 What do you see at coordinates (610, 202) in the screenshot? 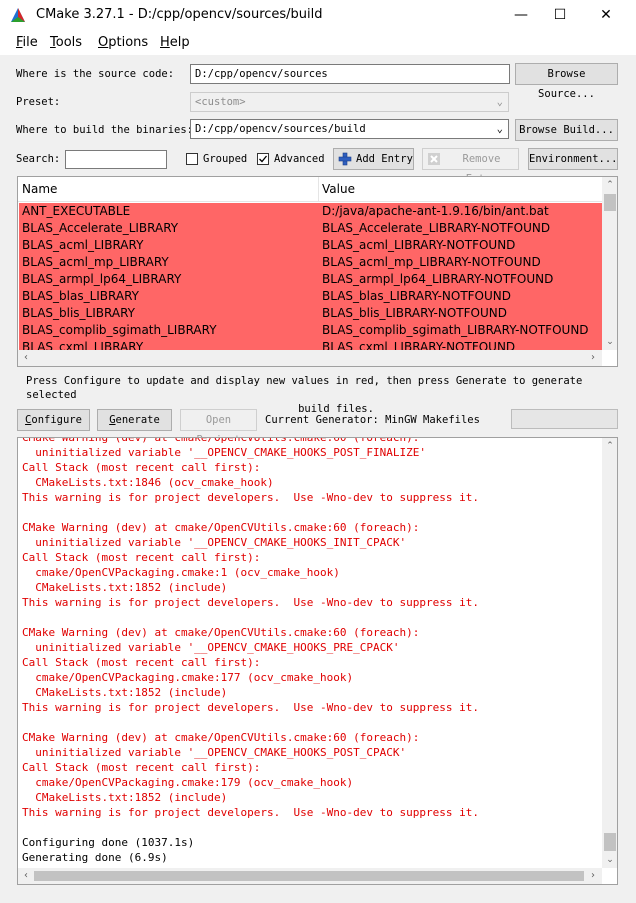
I see `table-scroll-thumb` at bounding box center [610, 202].